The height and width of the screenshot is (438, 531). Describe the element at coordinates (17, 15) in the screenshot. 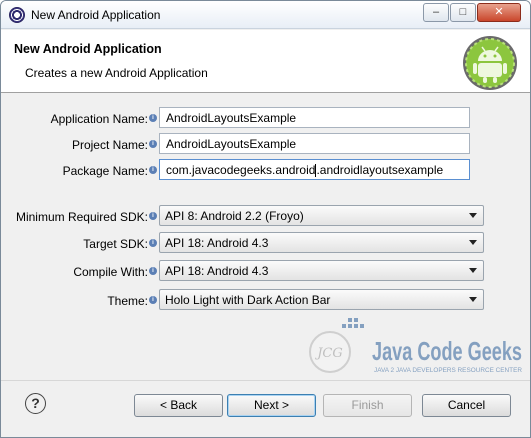

I see `eclipse-icon` at that location.